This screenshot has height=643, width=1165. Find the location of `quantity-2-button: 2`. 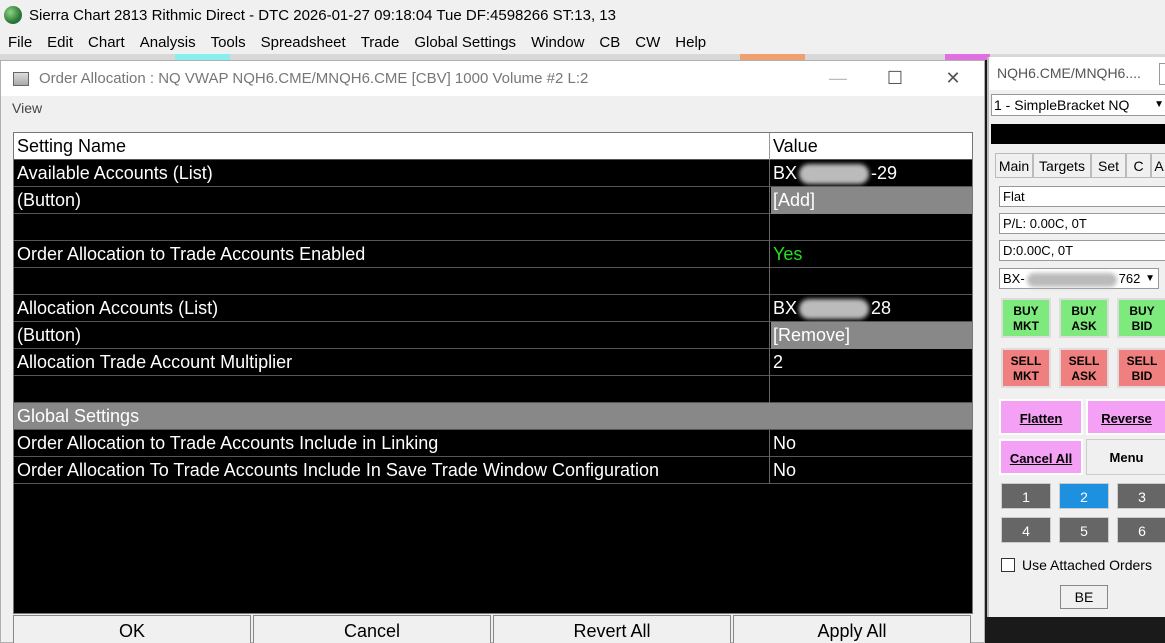

quantity-2-button: 2 is located at coordinates (1084, 496).